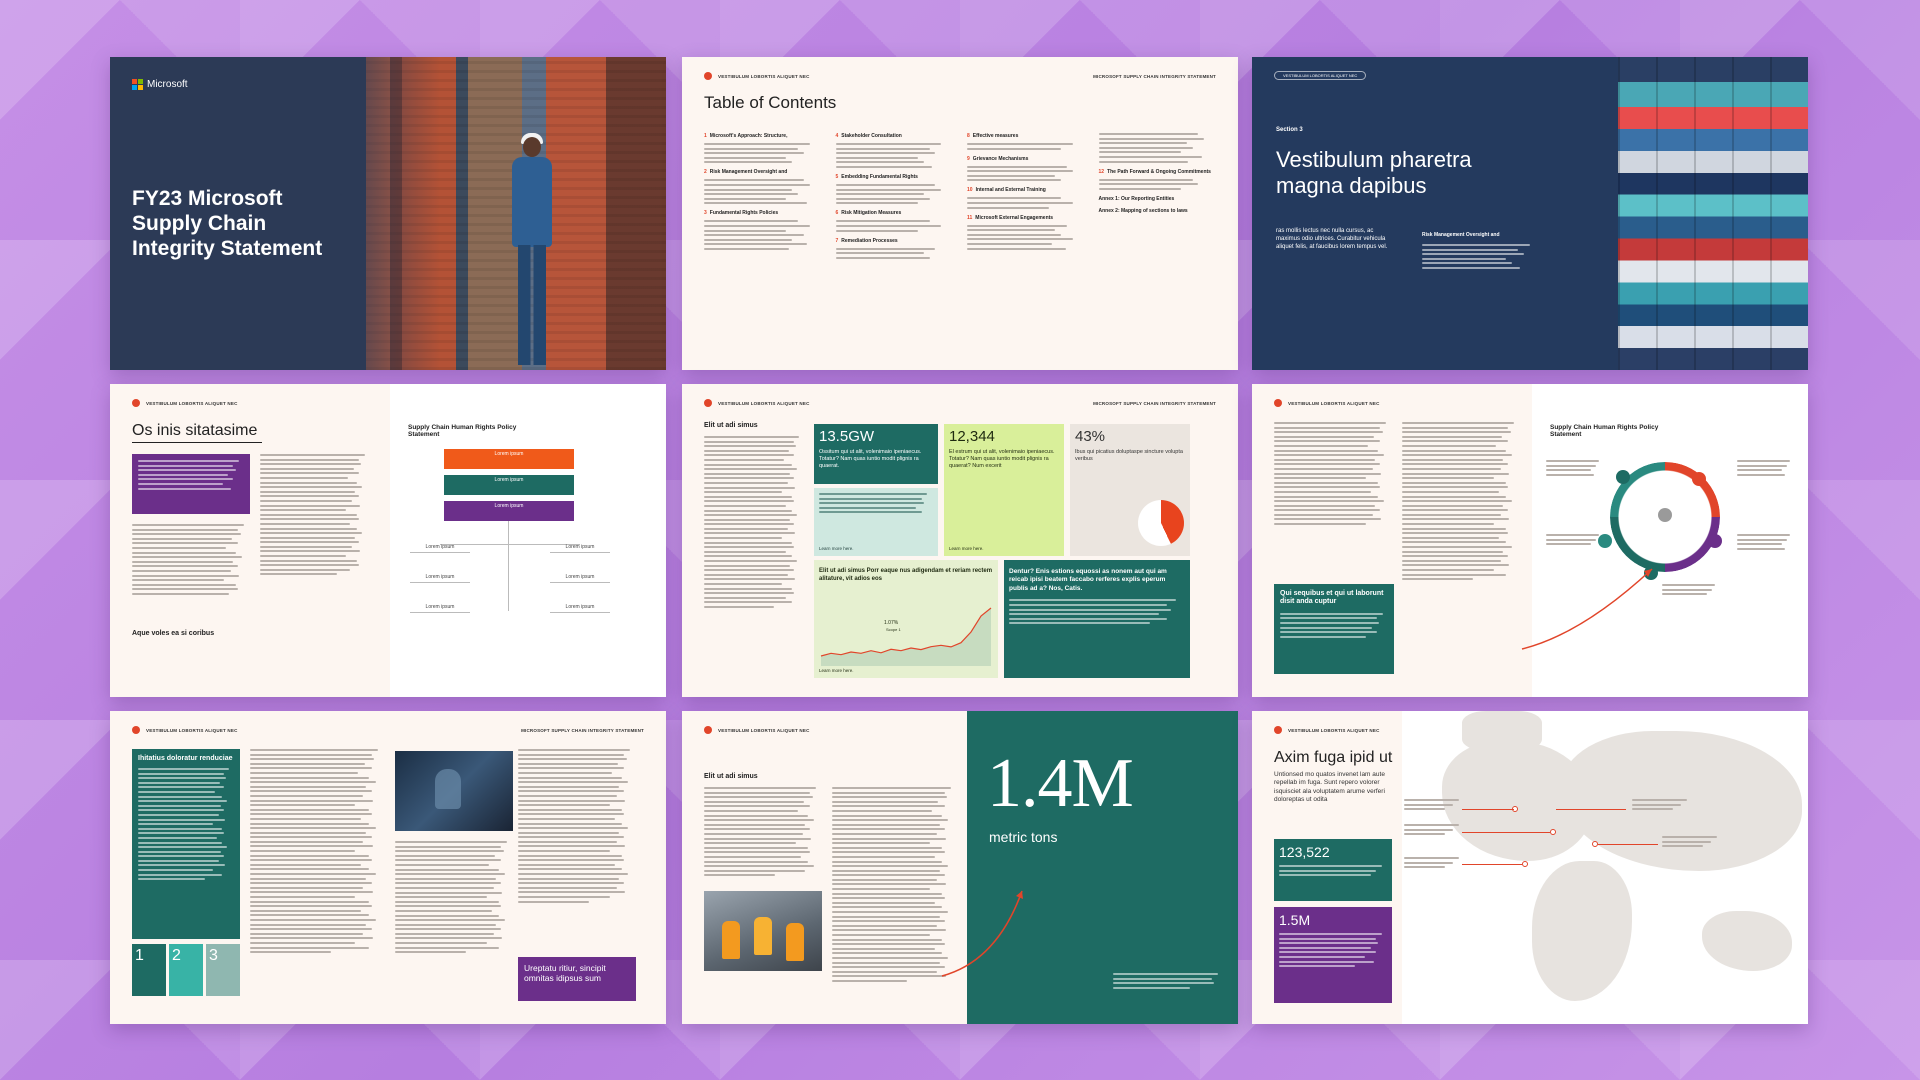 This screenshot has height=1080, width=1920. I want to click on big-stat-number: 1.4M, so click(1060, 783).